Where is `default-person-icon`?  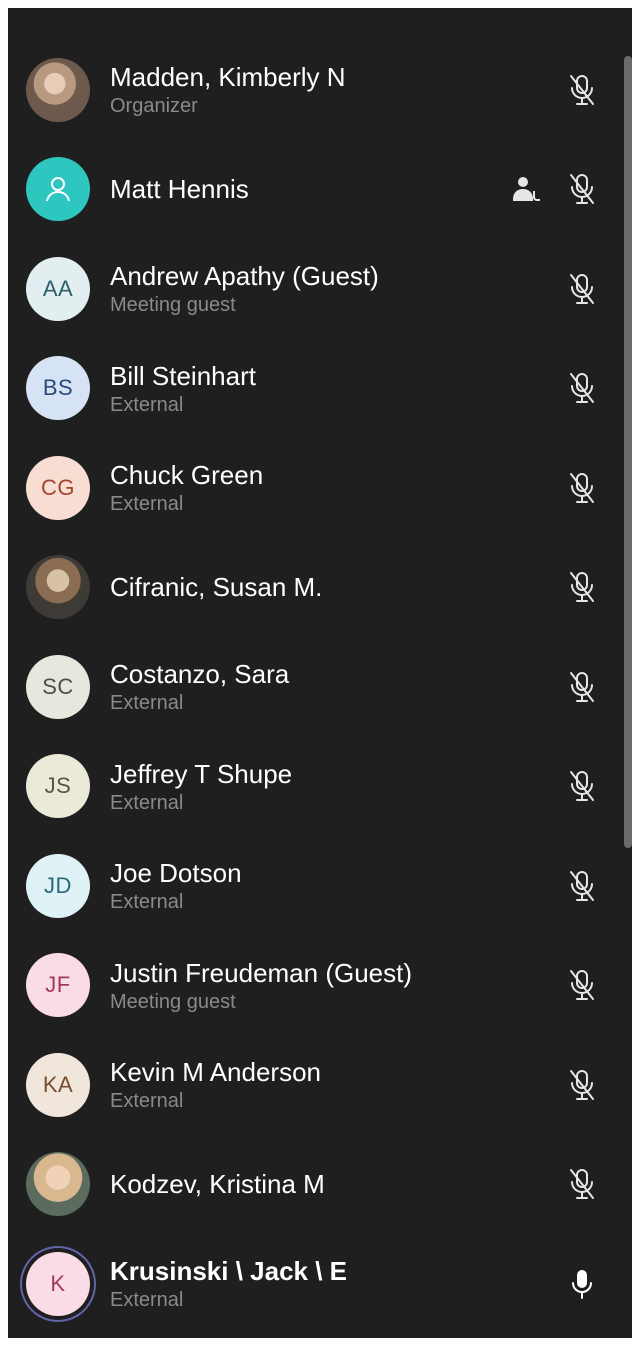 default-person-icon is located at coordinates (58, 189).